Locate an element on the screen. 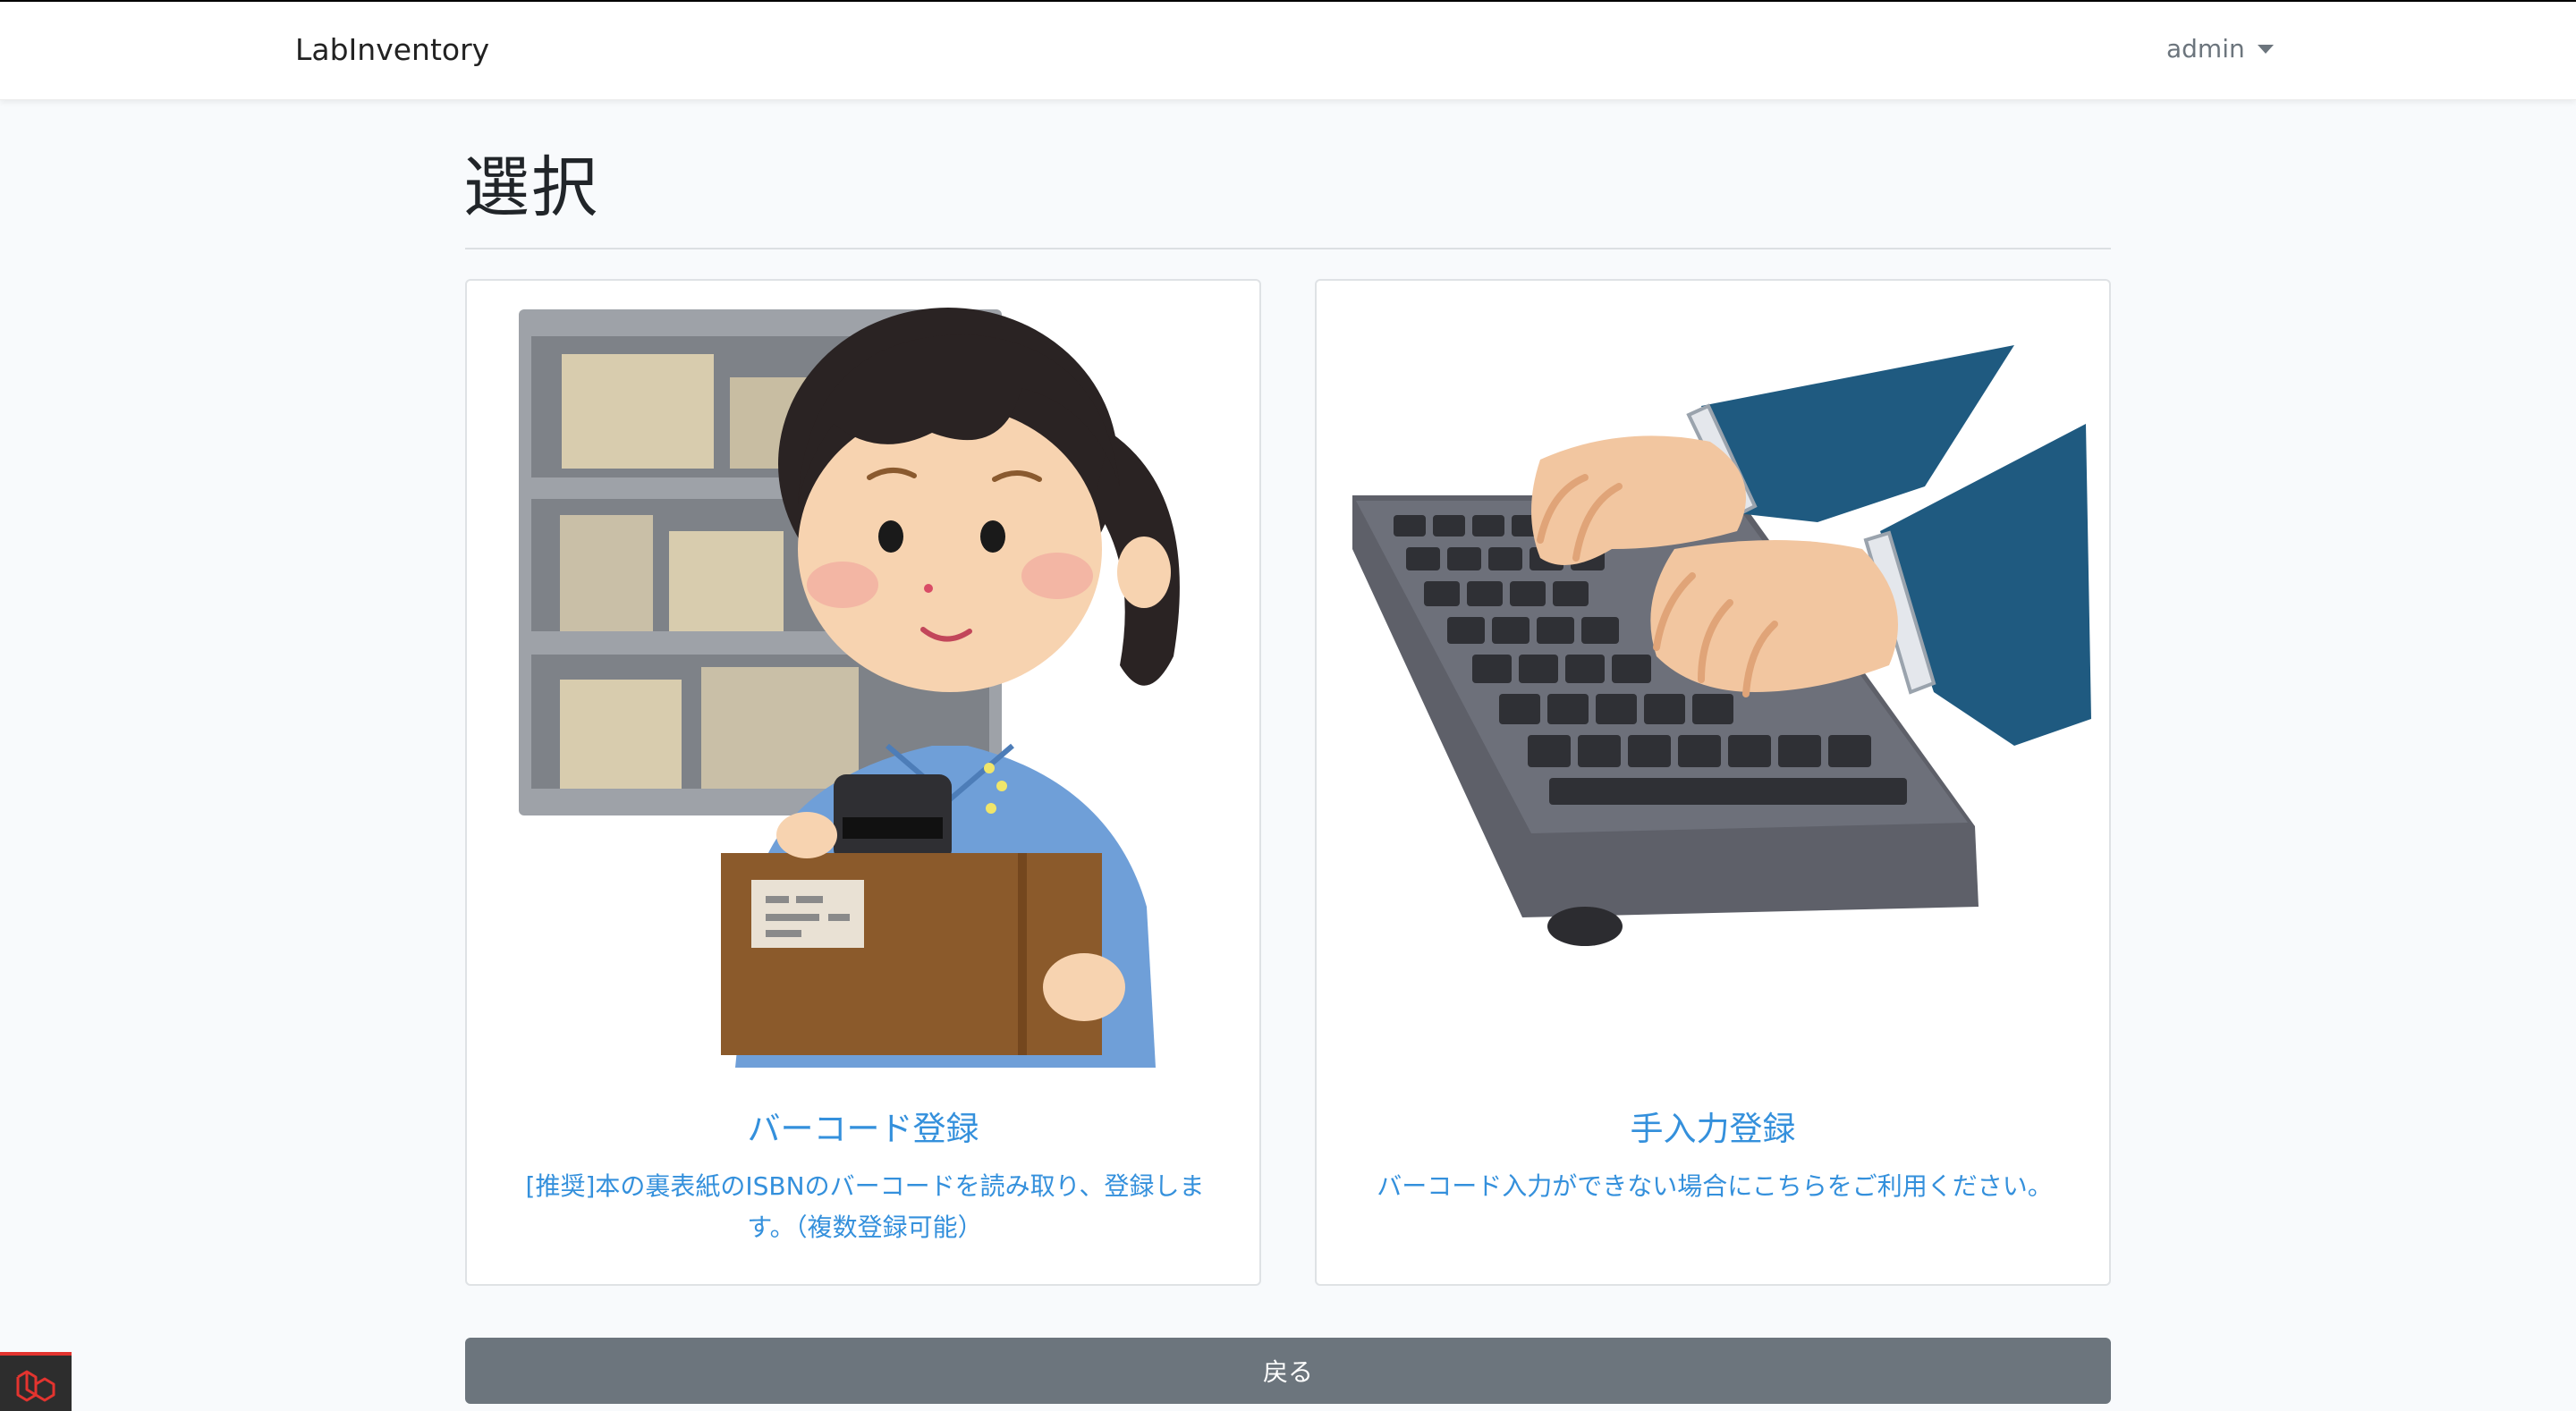 Image resolution: width=2576 pixels, height=1411 pixels. card-description: バーコード入力ができない場合にこちらをご利用ください。 is located at coordinates (1714, 1186).